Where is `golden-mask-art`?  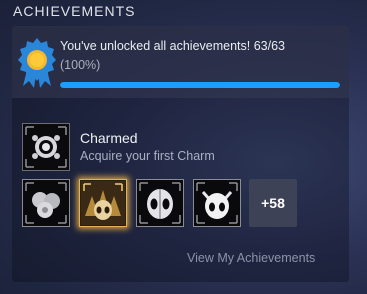 golden-mask-art is located at coordinates (103, 203).